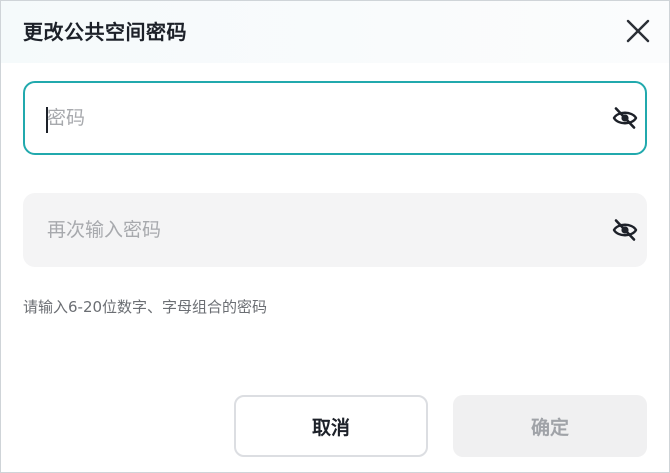  I want to click on password-input, so click(317, 118).